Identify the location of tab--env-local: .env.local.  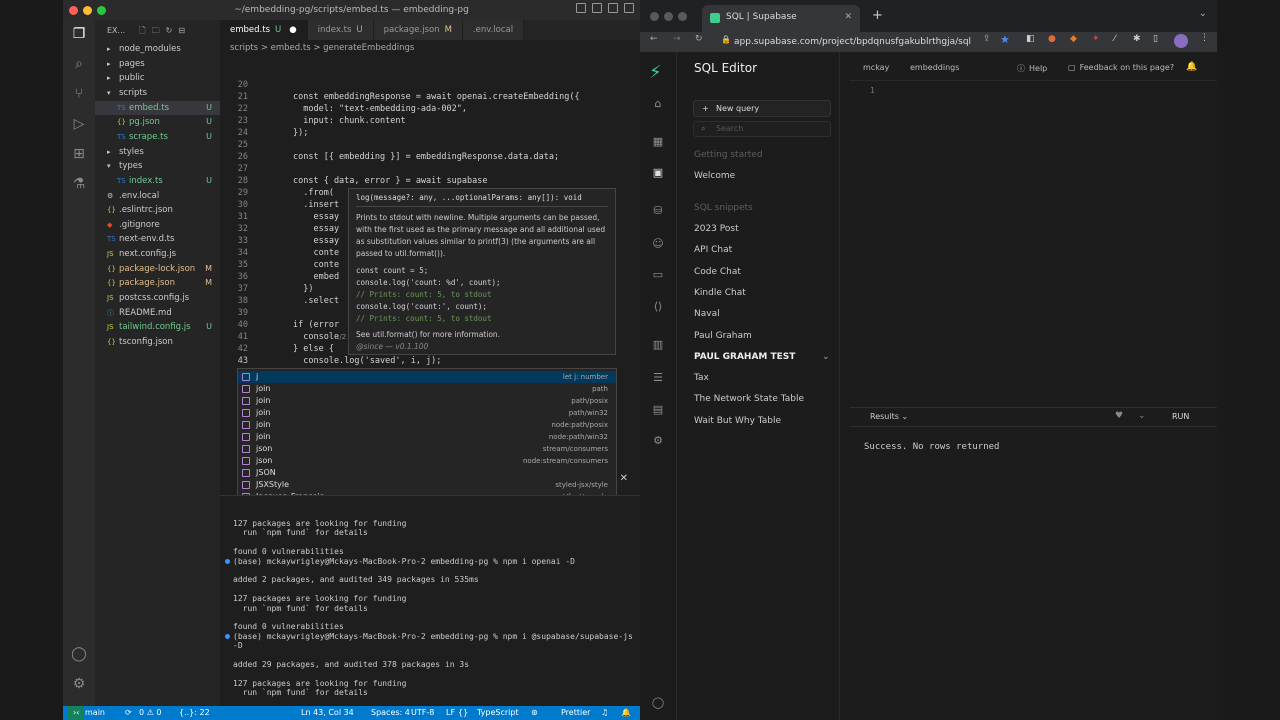
(493, 30).